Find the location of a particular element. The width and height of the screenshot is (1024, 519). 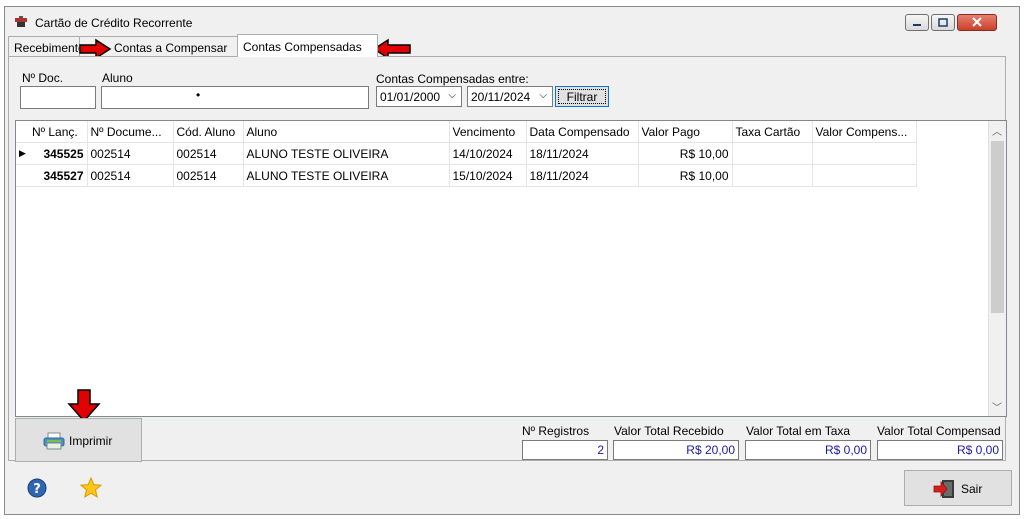

aluno-input: • is located at coordinates (235, 97).